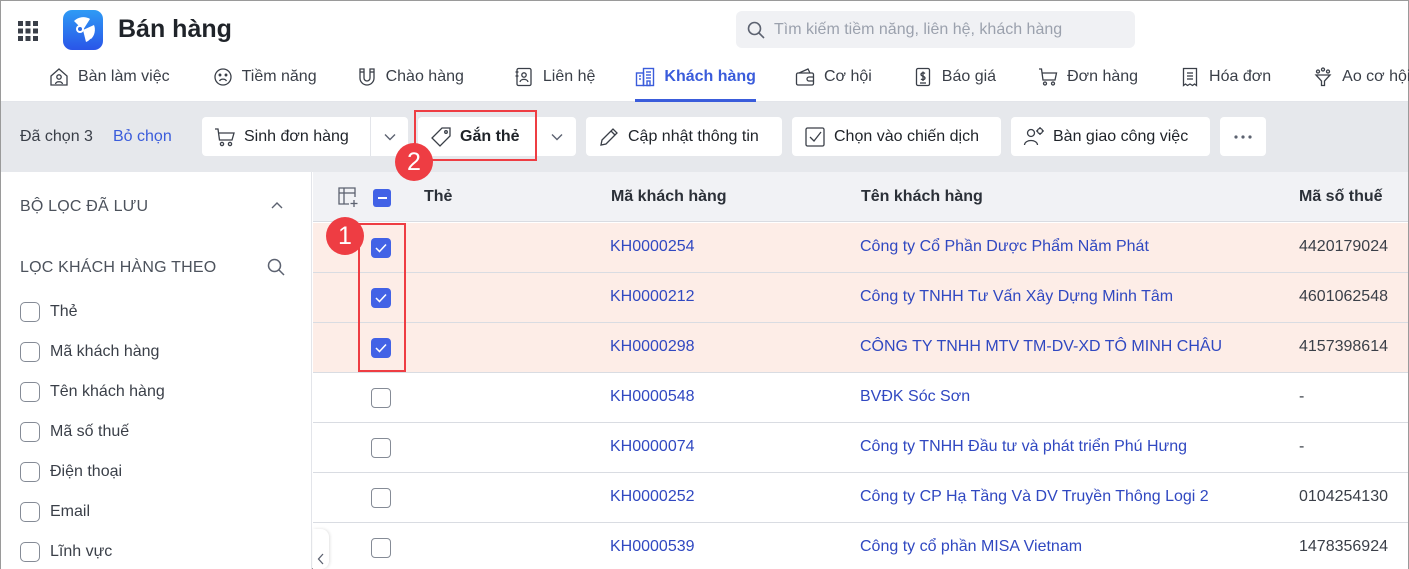 This screenshot has width=1409, height=569. I want to click on select-all-checkbox, so click(382, 198).